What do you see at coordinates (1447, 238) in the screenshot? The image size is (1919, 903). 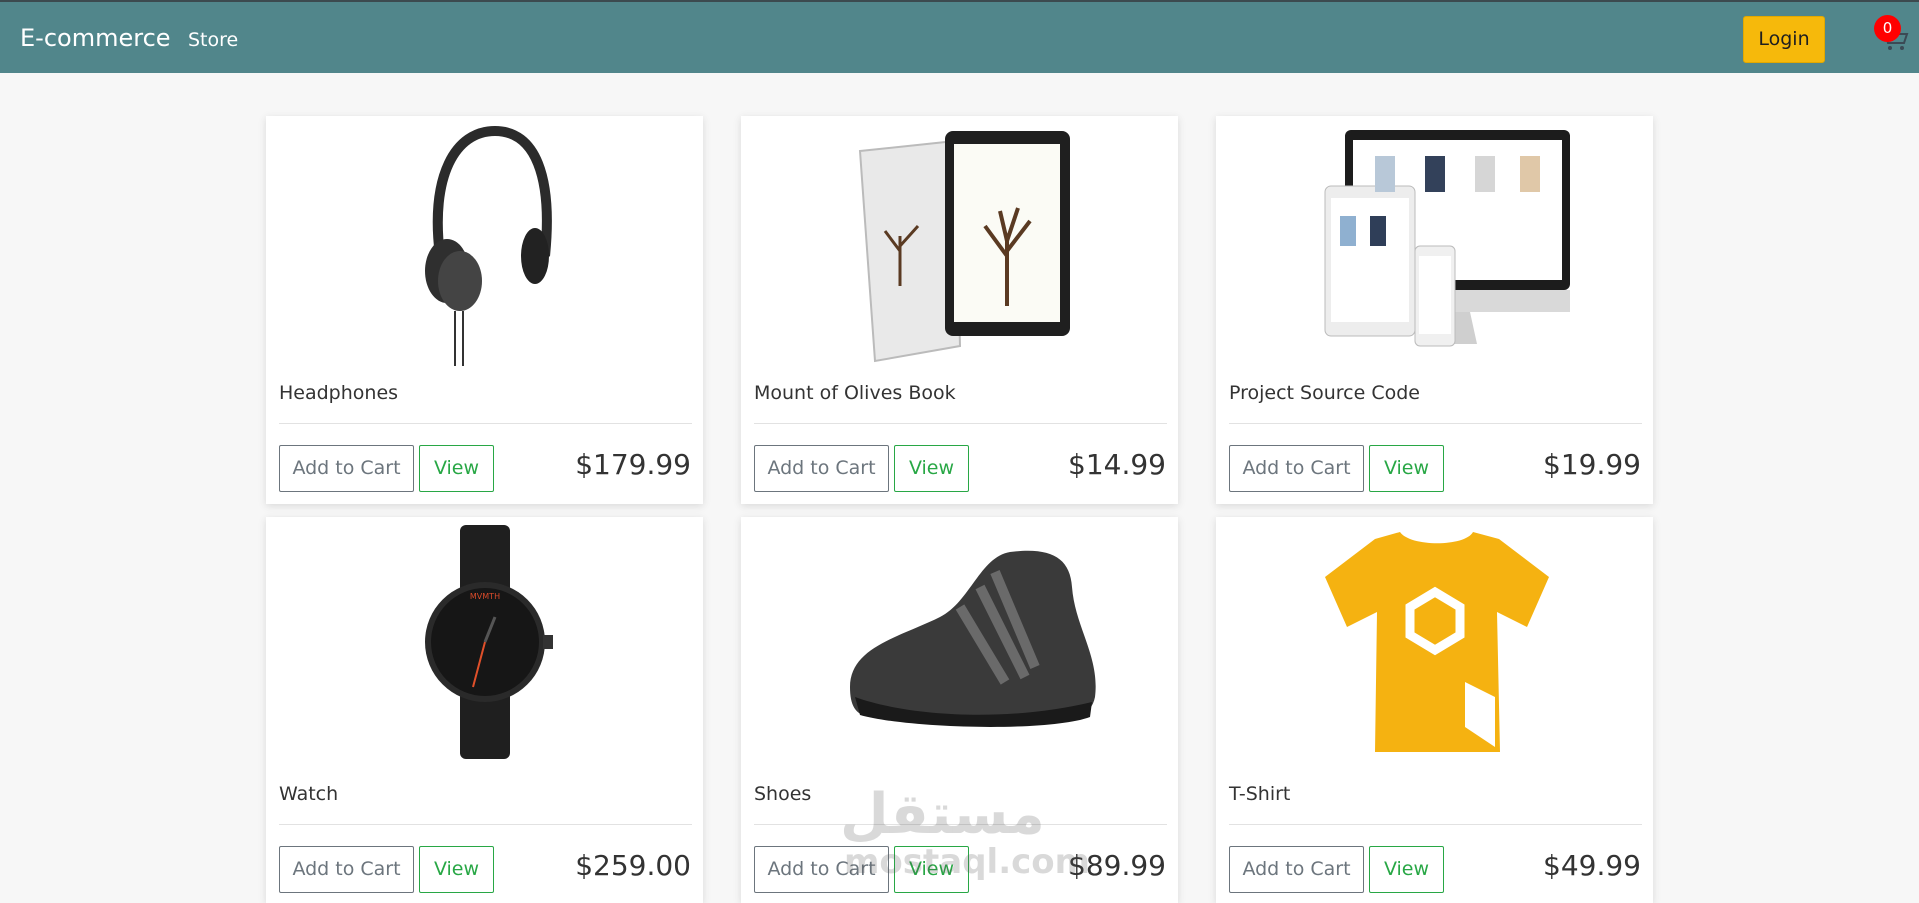 I see `devices-icon` at bounding box center [1447, 238].